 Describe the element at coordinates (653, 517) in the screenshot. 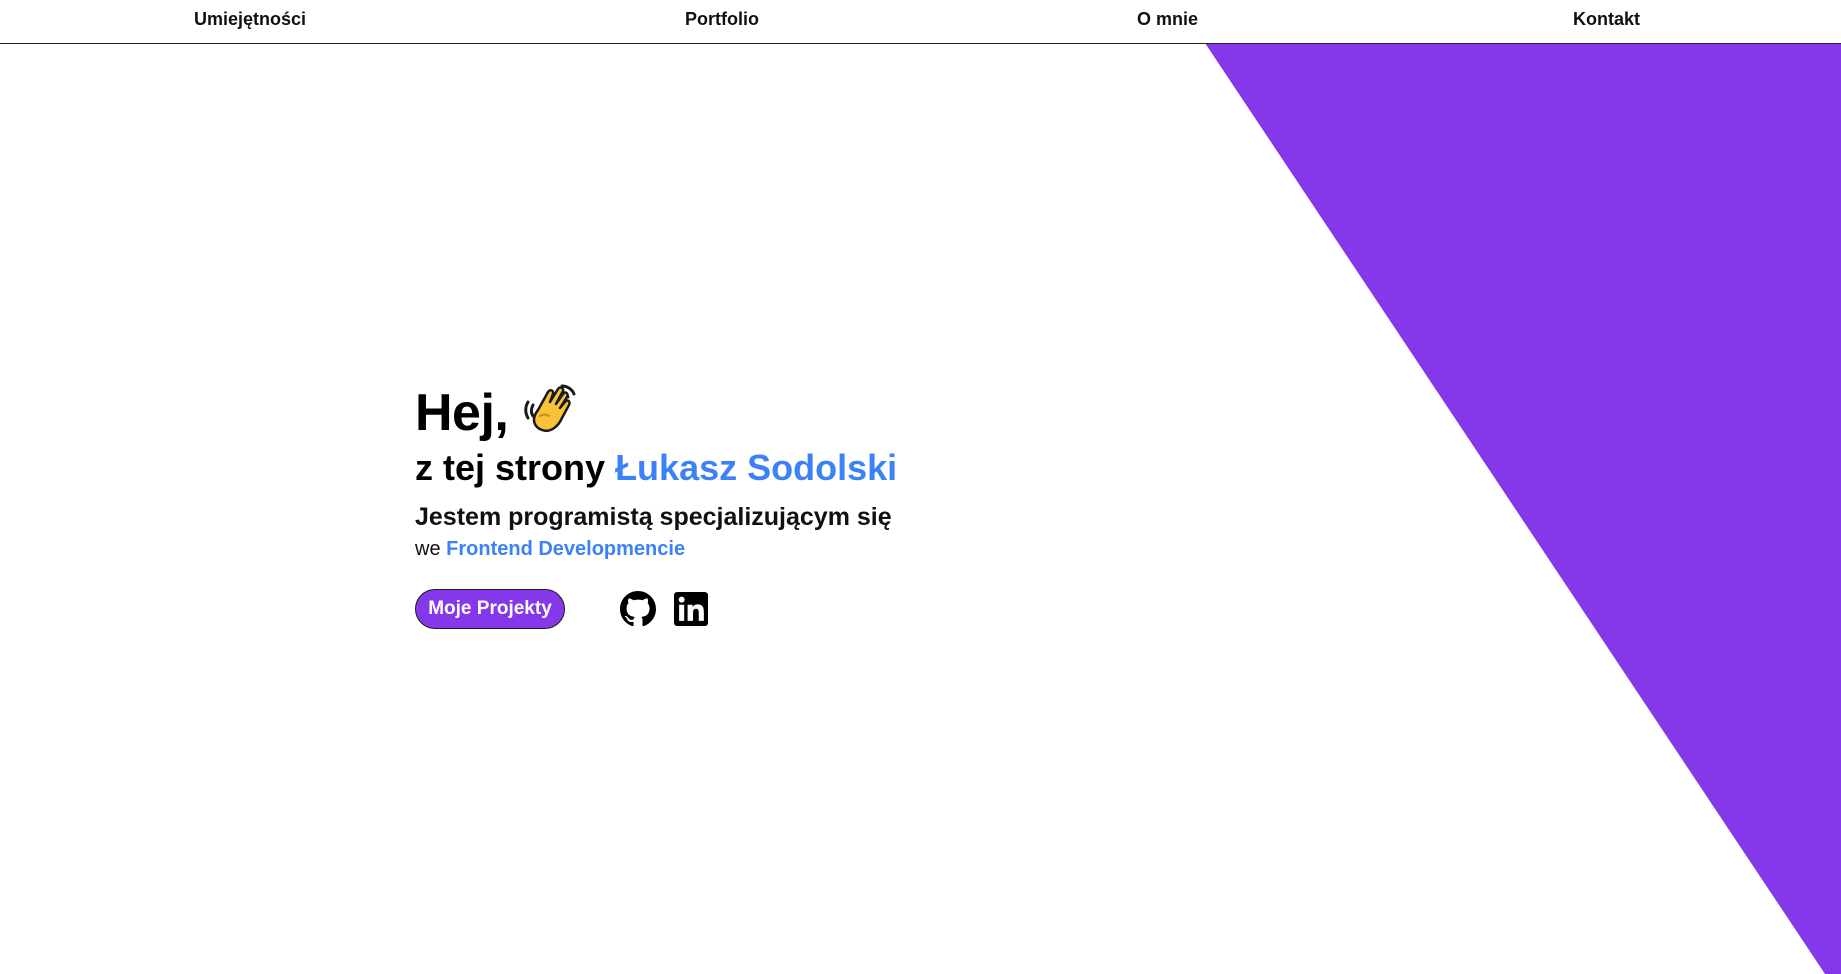

I see `role-headline: Jestem programistą specjalizującym się` at that location.